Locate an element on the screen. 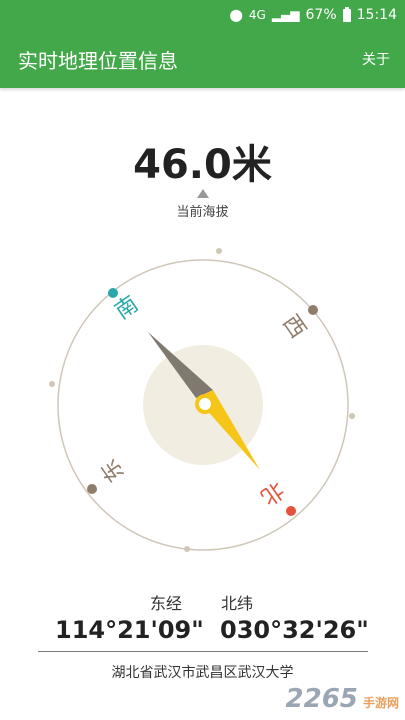 The width and height of the screenshot is (405, 720). direction-west: 西 is located at coordinates (293, 327).